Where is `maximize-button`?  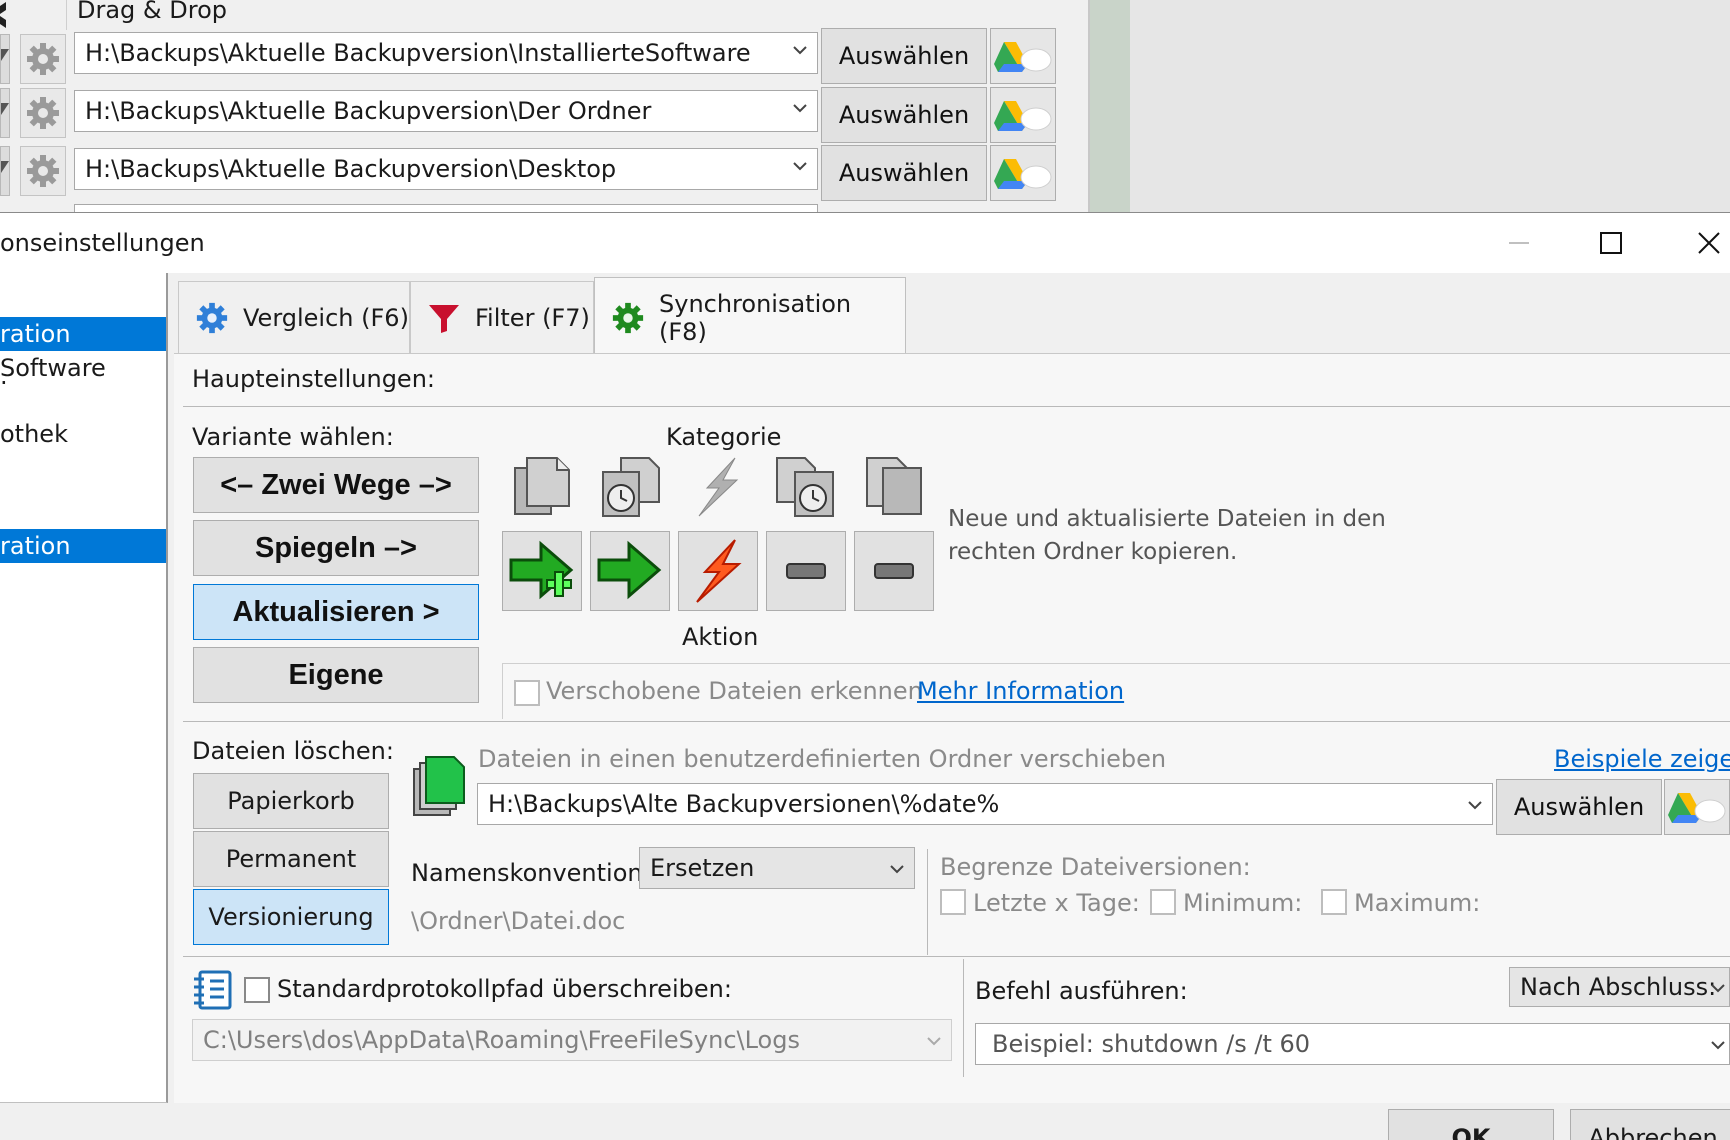 maximize-button is located at coordinates (1611, 243).